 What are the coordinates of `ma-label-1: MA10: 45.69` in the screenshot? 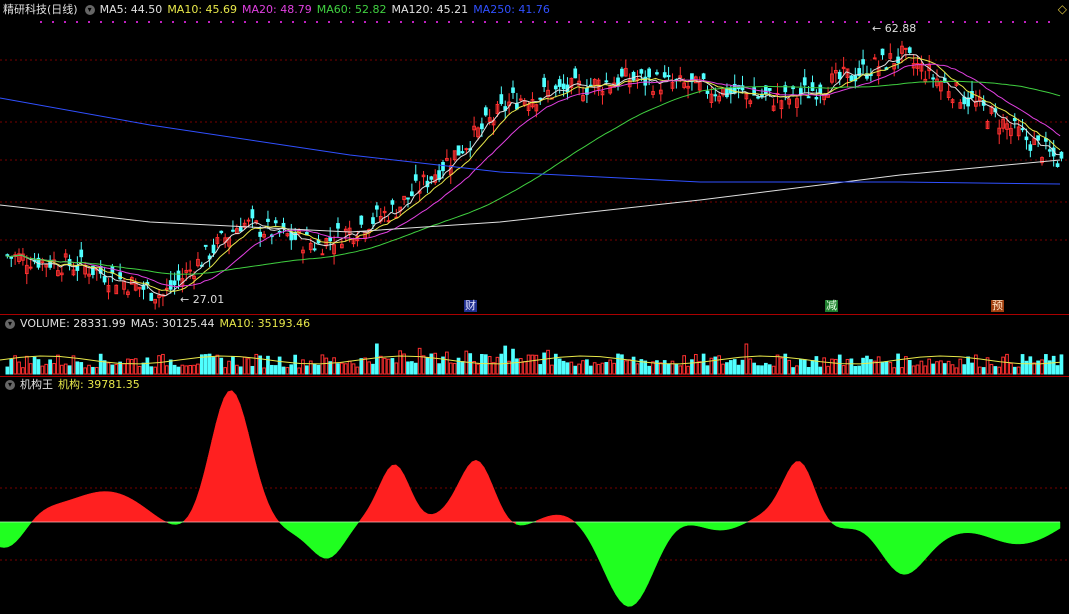 It's located at (202, 9).